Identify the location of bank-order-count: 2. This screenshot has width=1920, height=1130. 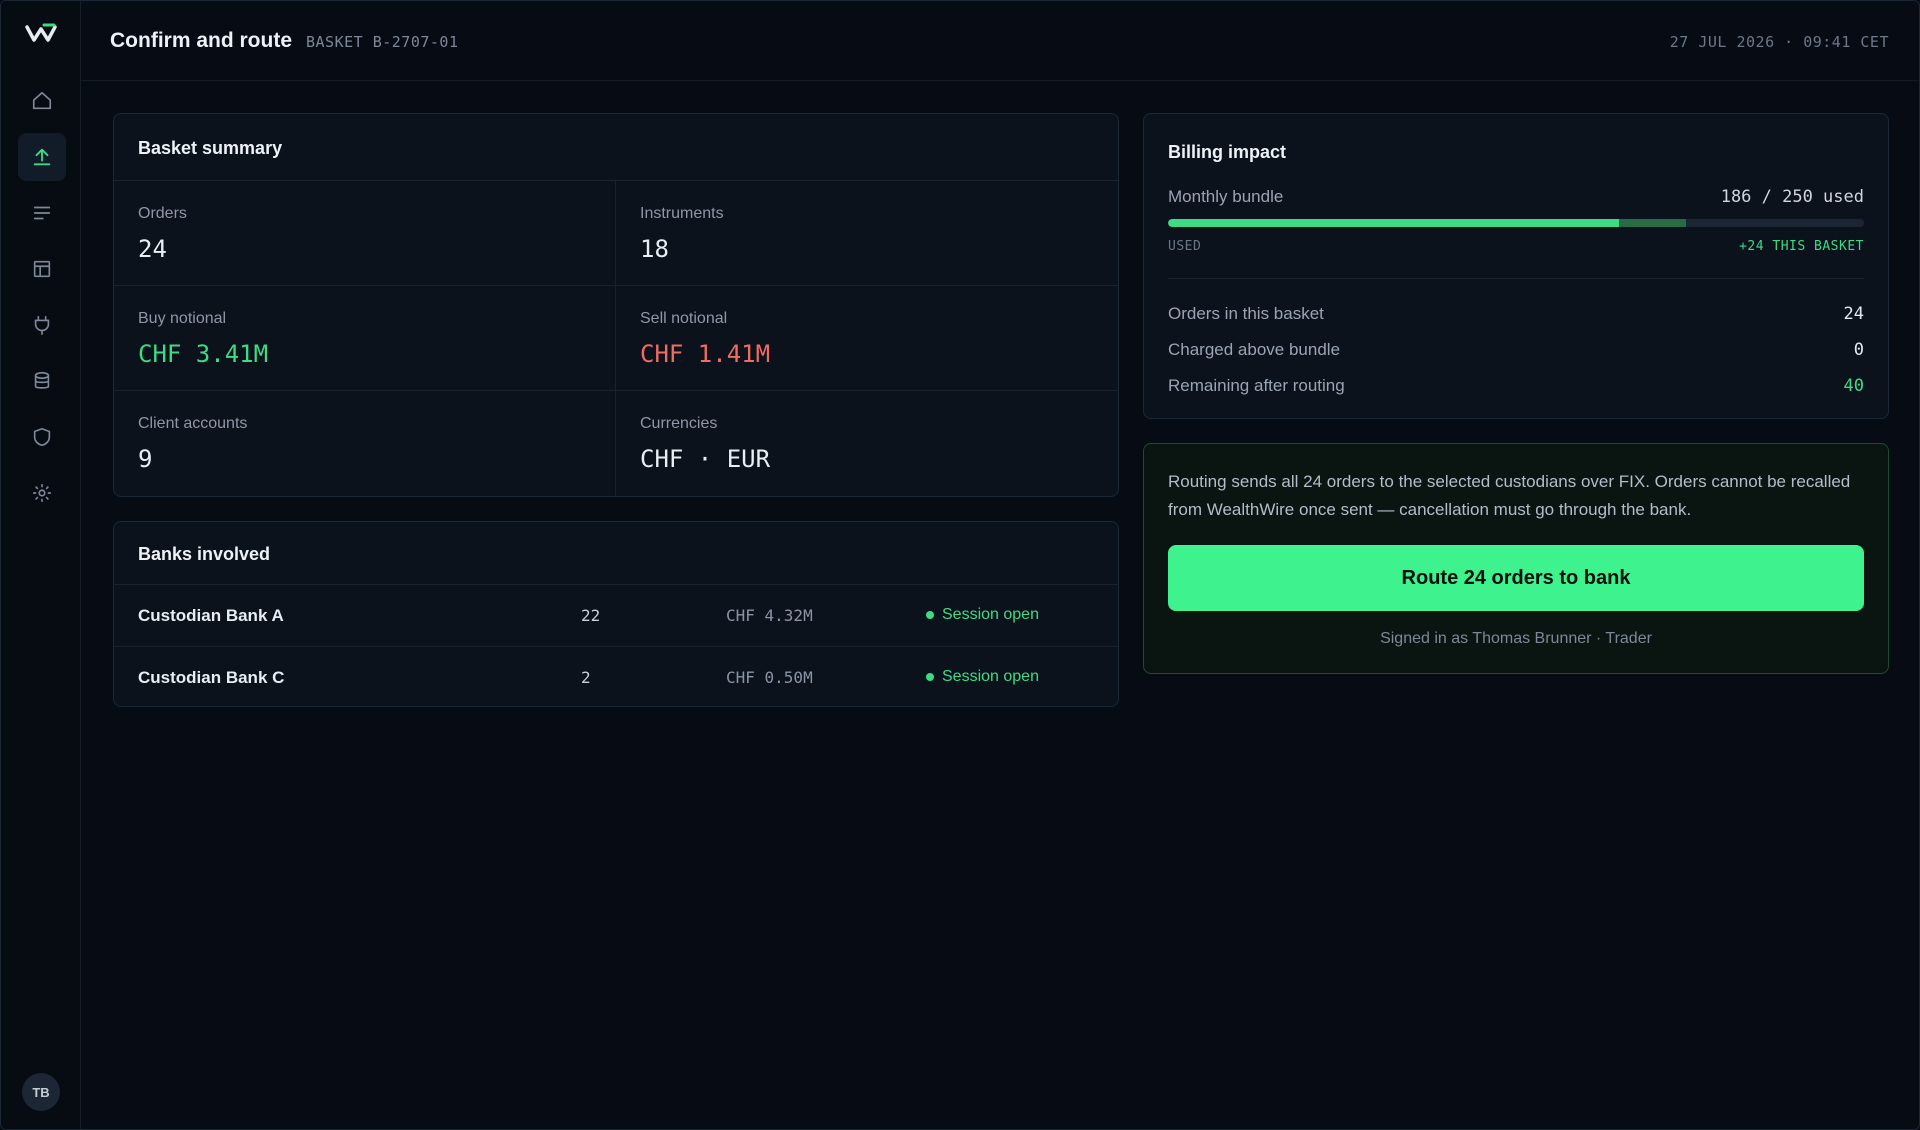
(586, 677).